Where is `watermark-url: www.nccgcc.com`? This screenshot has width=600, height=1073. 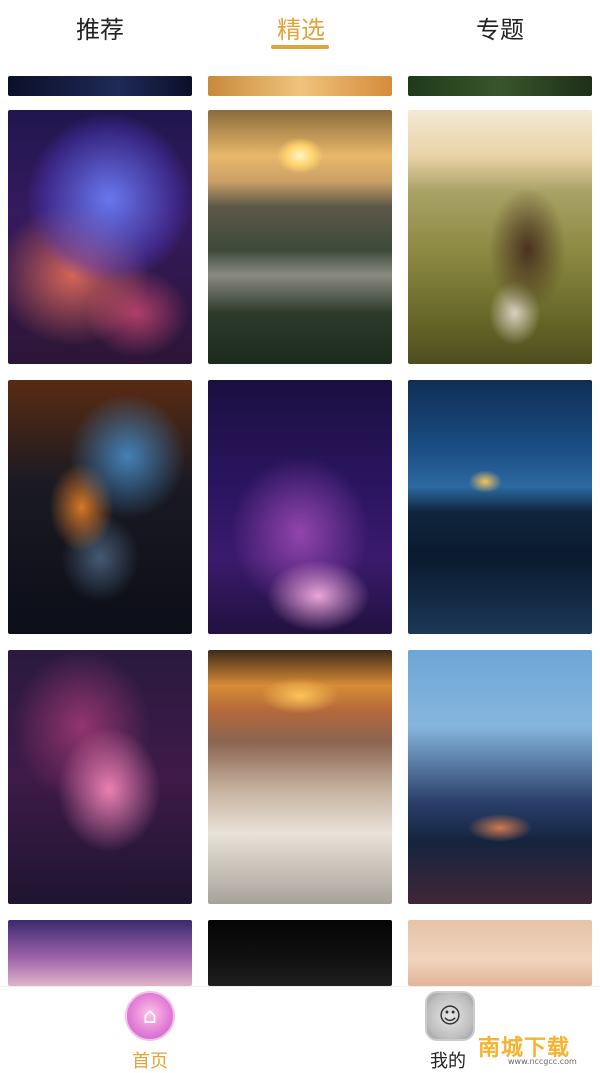 watermark-url: www.nccgcc.com is located at coordinates (542, 1061).